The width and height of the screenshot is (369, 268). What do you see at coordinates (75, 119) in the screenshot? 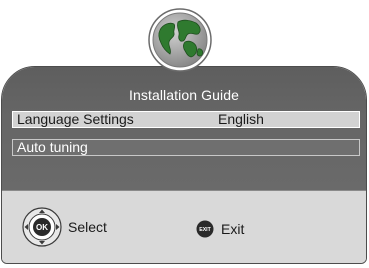
I see `menu-item-label: Language Settings` at bounding box center [75, 119].